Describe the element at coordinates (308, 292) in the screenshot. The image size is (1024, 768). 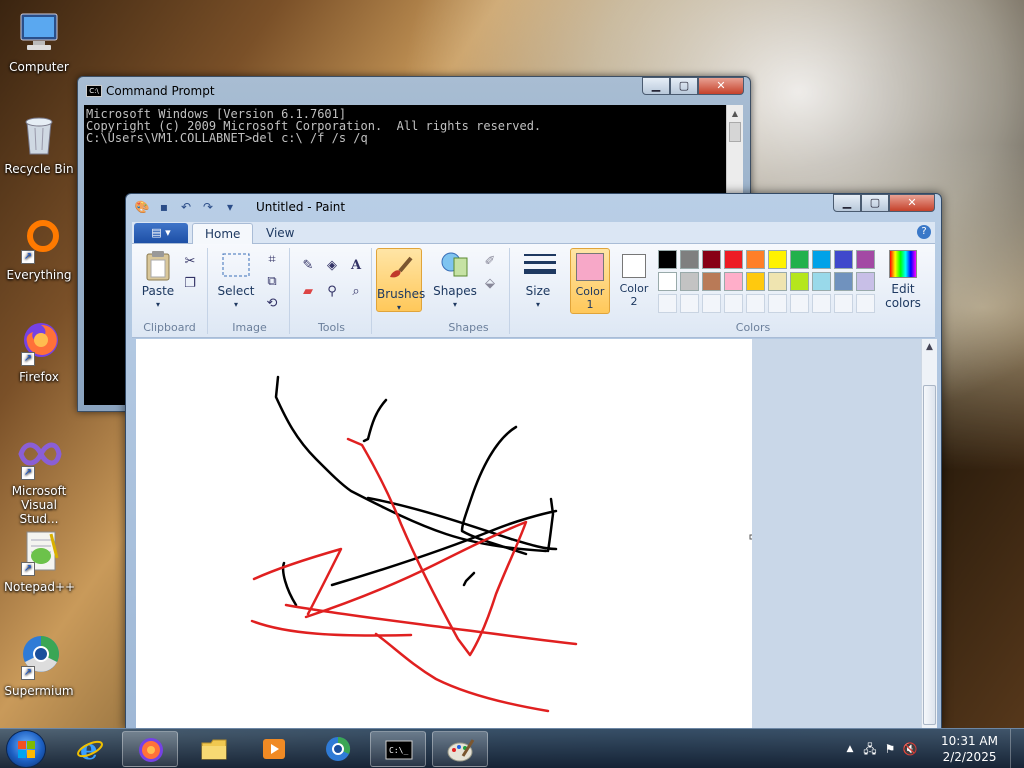
I see `eraser-icon: ▰` at that location.